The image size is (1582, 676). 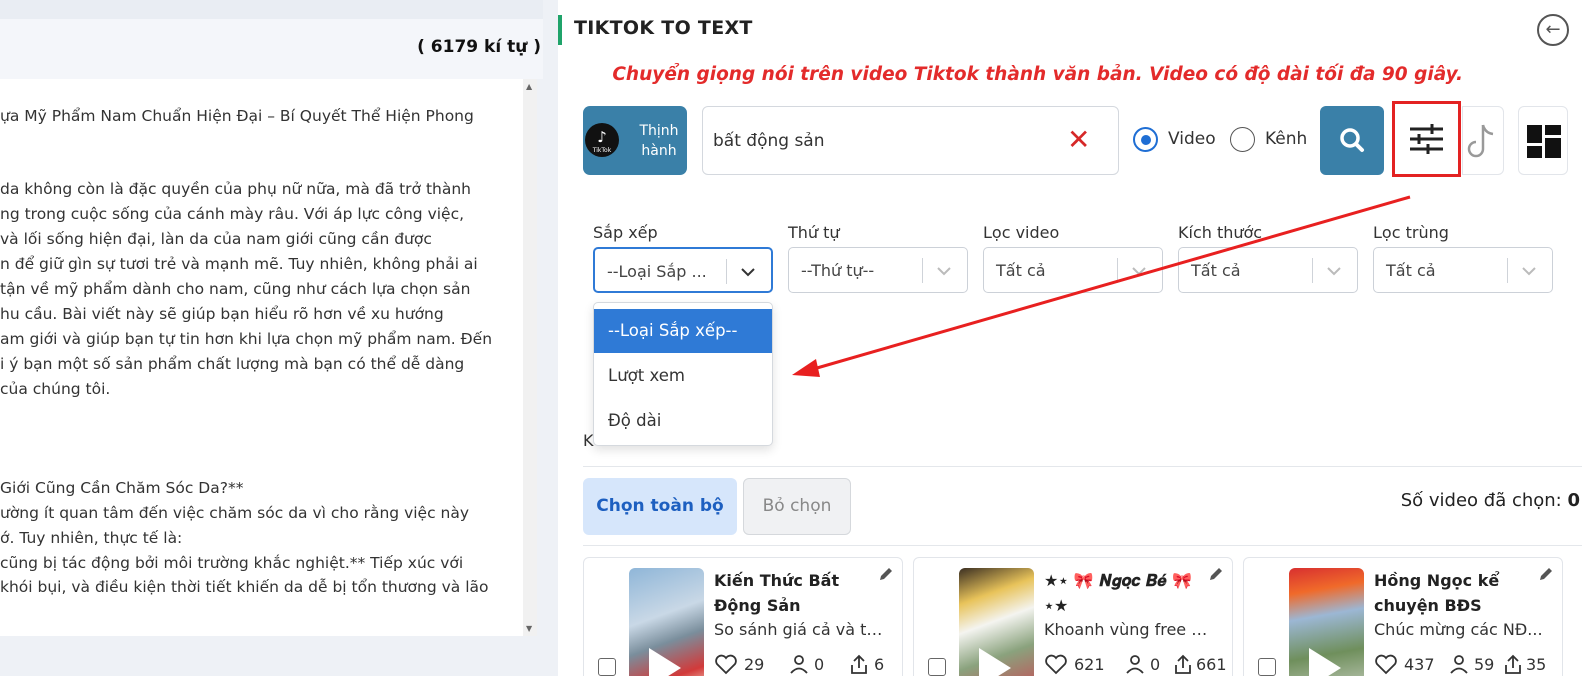 What do you see at coordinates (122, 488) in the screenshot?
I see `editor-line: Giới Cũng Cần Chăm Sóc Da?**` at bounding box center [122, 488].